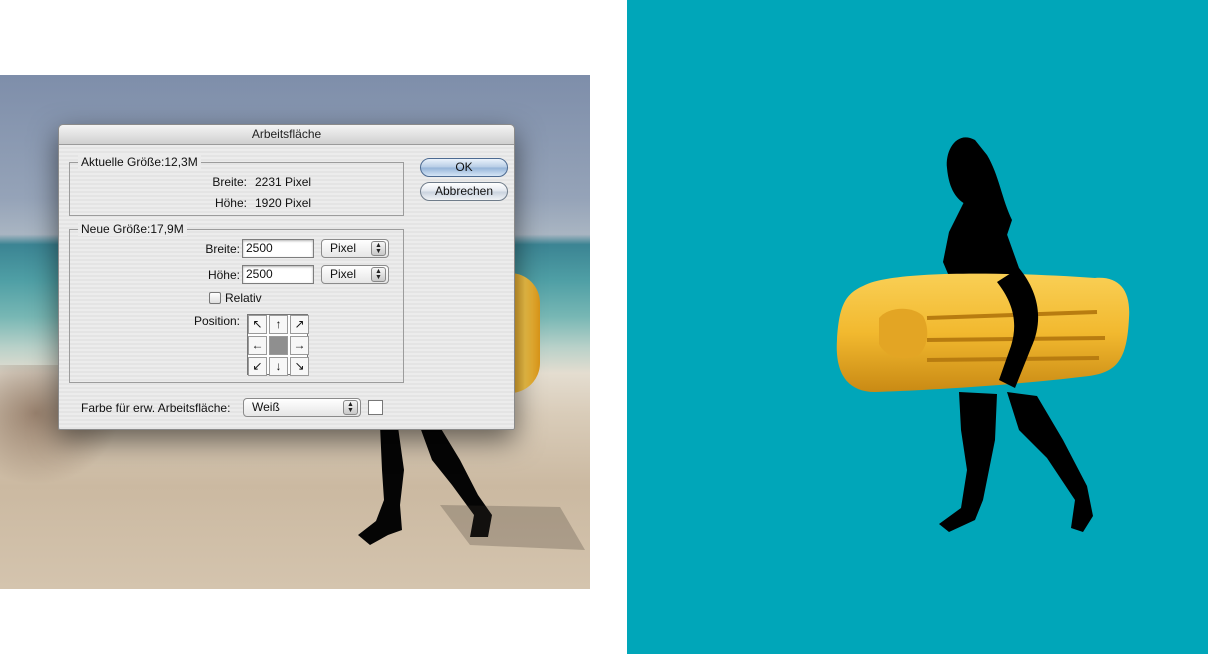  I want to click on anchor-bottom-right-icon: ↘, so click(299, 366).